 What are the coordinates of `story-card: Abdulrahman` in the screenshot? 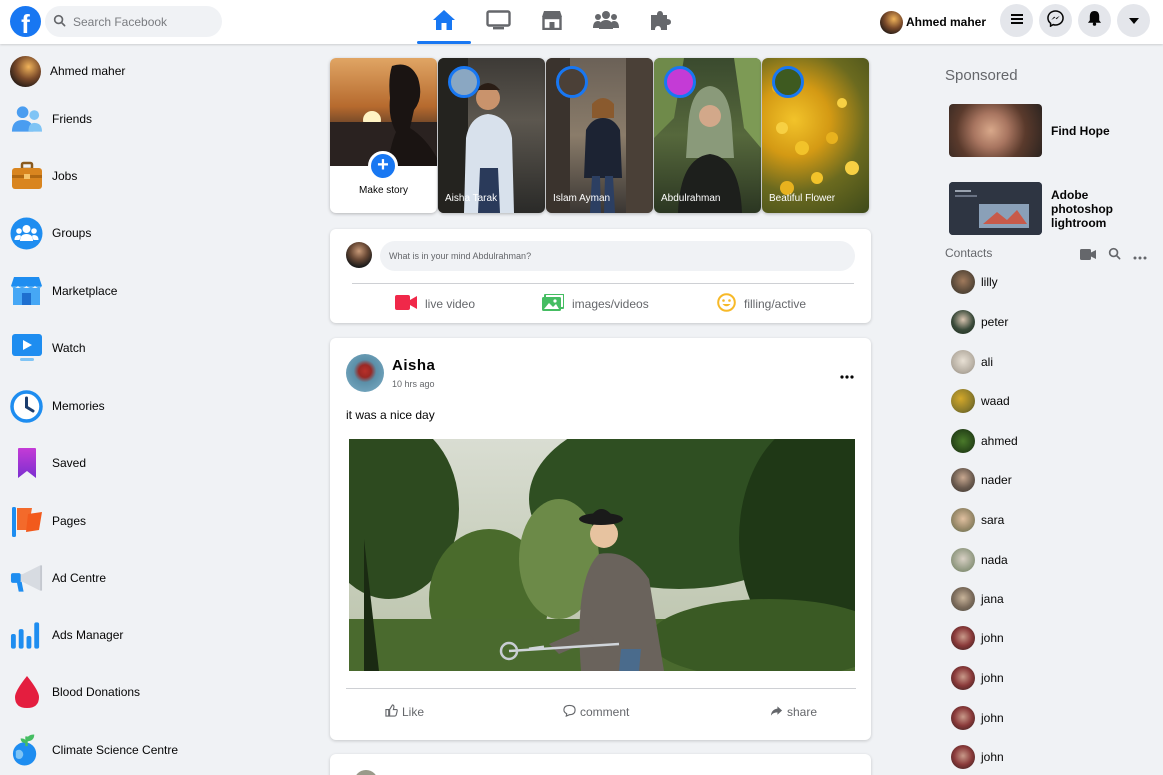 It's located at (707, 135).